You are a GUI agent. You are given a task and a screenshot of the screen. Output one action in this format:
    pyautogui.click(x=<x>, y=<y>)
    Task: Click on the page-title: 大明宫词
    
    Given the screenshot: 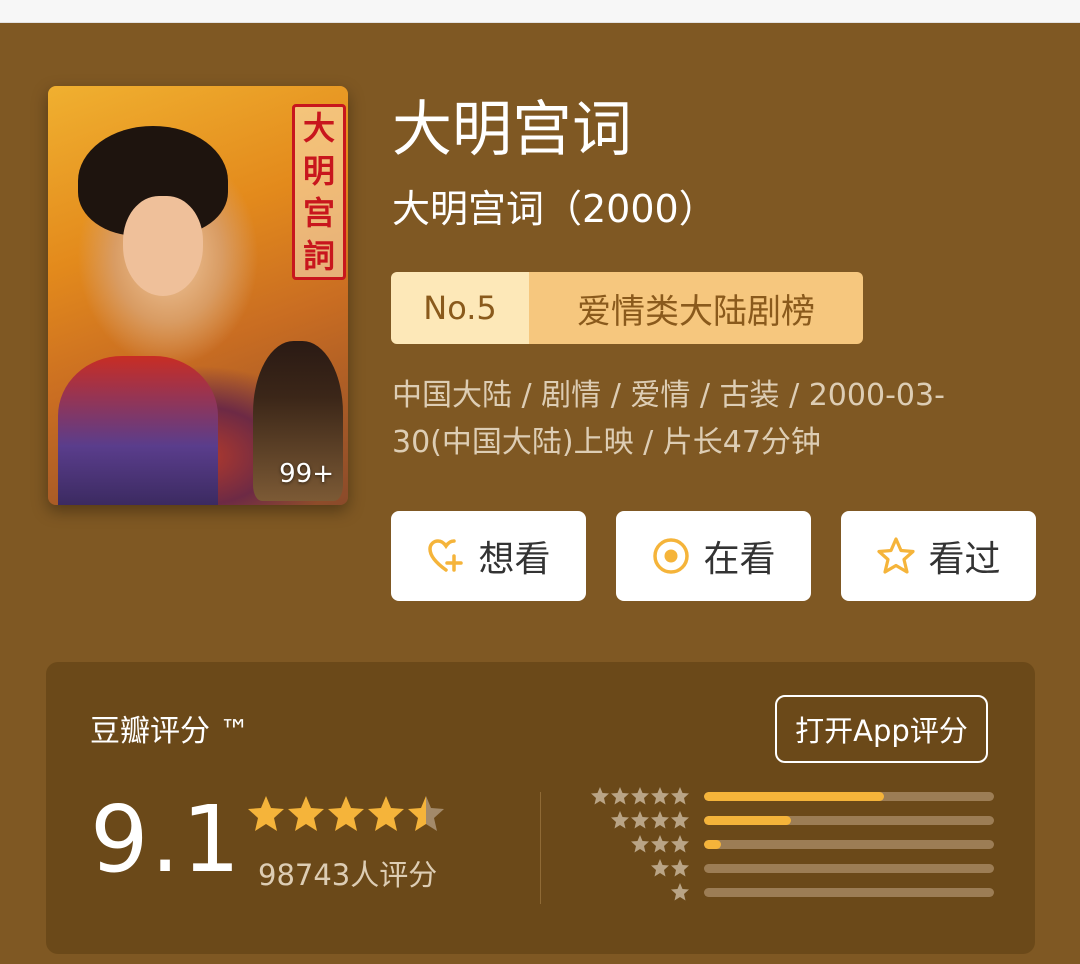 What is the action you would take?
    pyautogui.click(x=512, y=130)
    